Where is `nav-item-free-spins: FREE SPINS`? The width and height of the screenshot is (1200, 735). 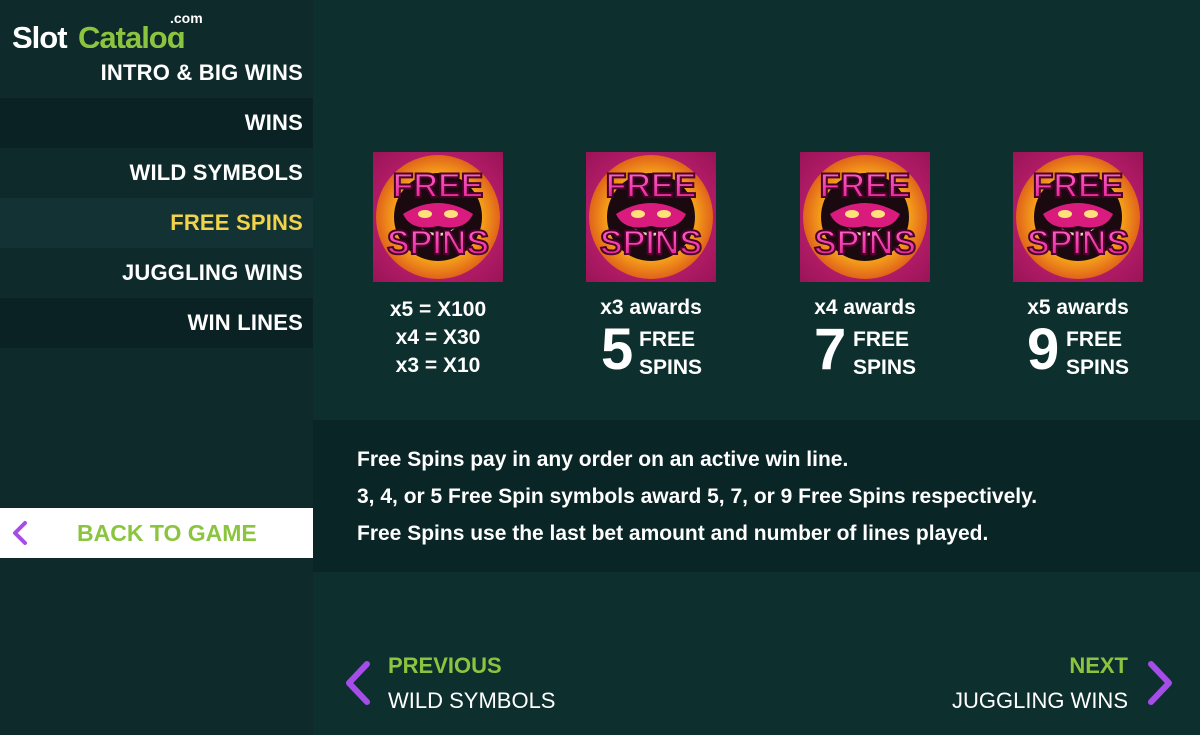 nav-item-free-spins: FREE SPINS is located at coordinates (156, 223).